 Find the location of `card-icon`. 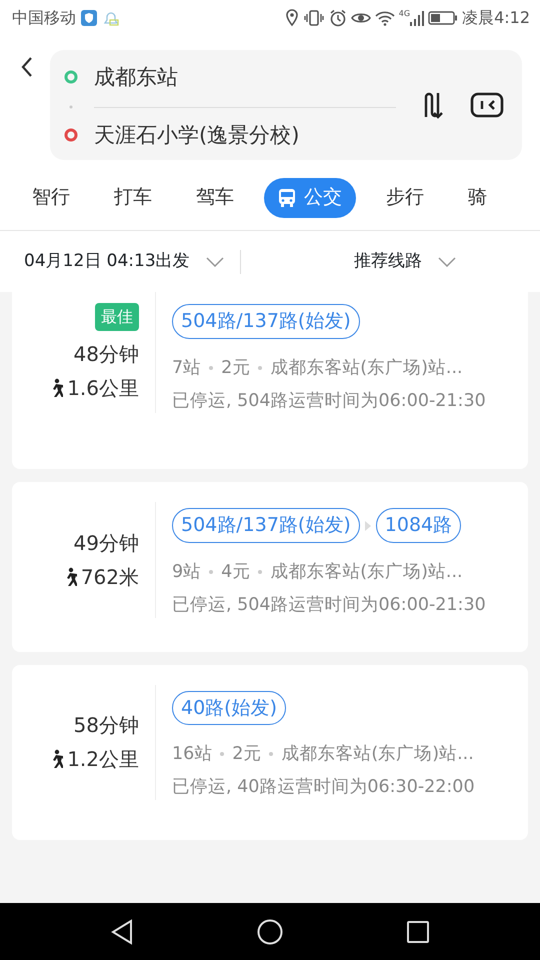

card-icon is located at coordinates (487, 105).